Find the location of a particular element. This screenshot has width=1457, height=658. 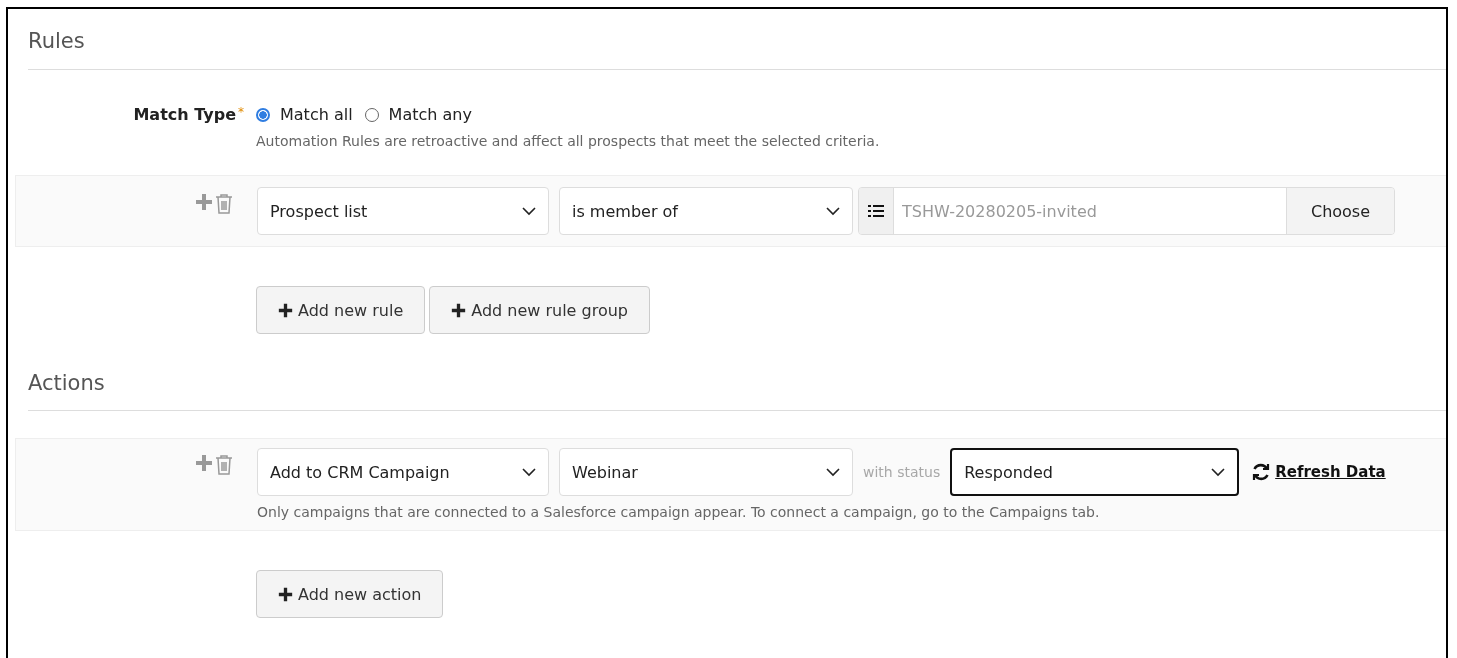

field-select: Prospect list is located at coordinates (403, 211).